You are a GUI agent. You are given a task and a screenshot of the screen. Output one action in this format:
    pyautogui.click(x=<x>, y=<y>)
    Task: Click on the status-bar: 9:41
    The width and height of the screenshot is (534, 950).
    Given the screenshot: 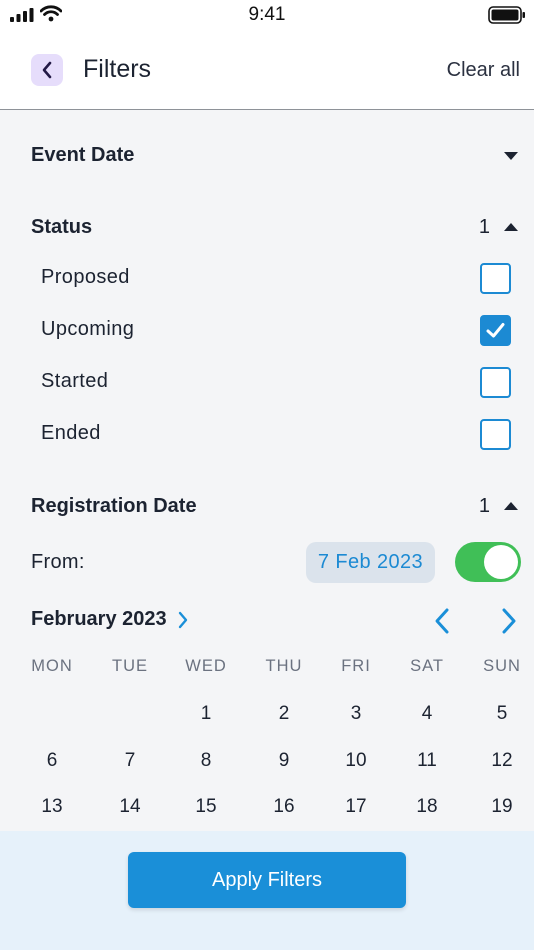 What is the action you would take?
    pyautogui.click(x=267, y=14)
    